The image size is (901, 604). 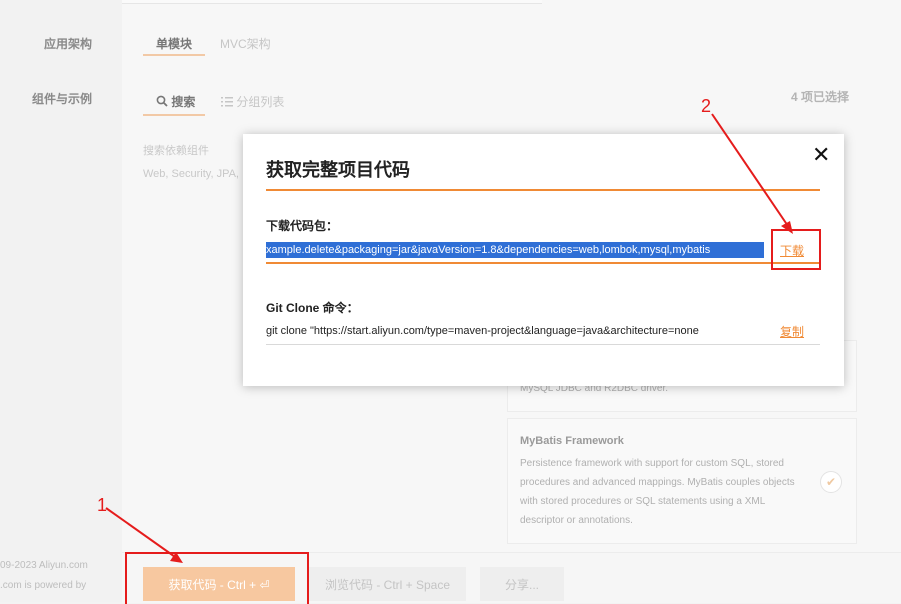 I want to click on git-clone-underline, so click(x=543, y=344).